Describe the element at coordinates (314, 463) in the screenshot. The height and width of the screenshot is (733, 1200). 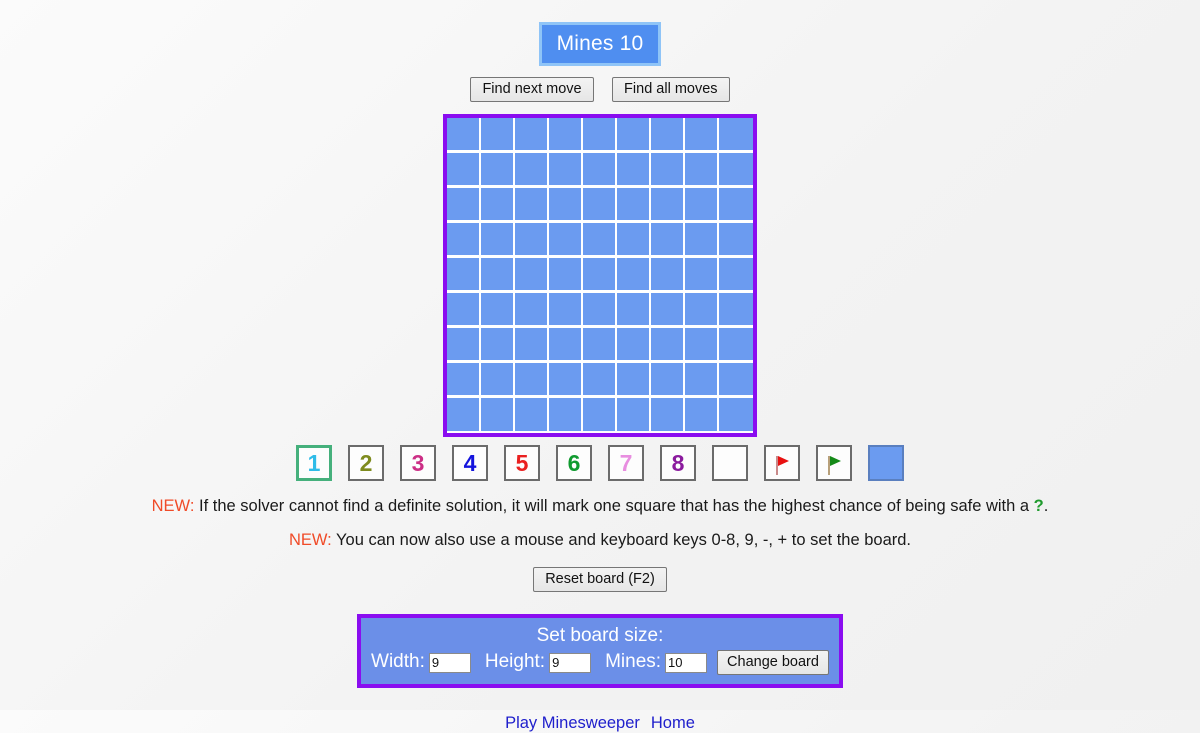
I see `palette-1: 1` at that location.